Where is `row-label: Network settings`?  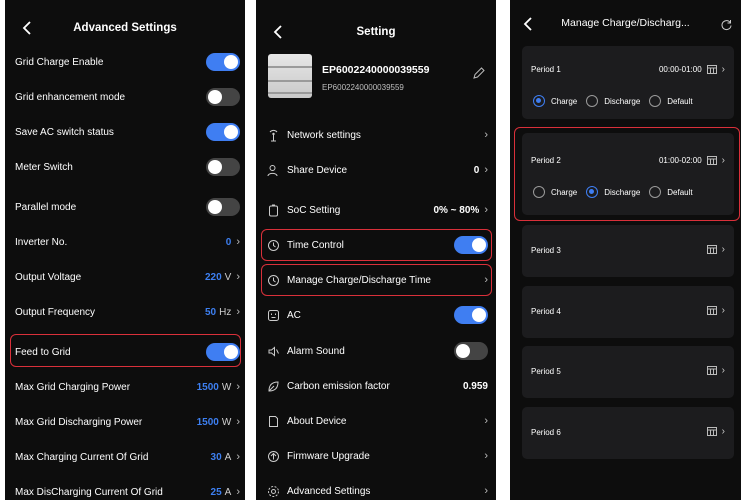 row-label: Network settings is located at coordinates (324, 135).